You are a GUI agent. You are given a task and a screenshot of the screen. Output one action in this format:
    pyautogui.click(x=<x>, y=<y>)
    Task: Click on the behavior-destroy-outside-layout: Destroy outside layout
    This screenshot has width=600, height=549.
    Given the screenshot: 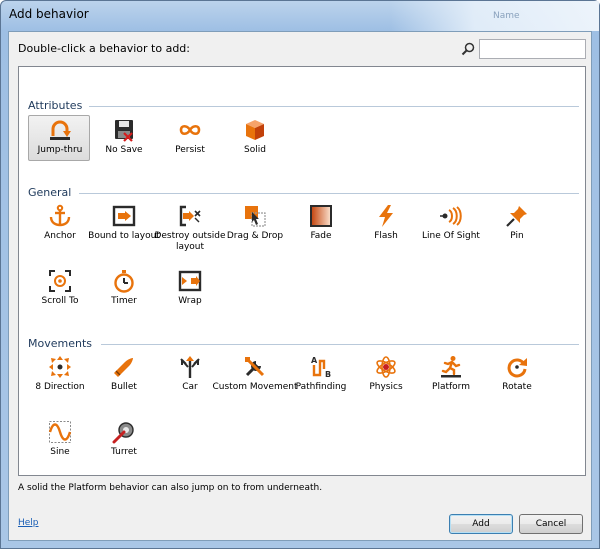 What is the action you would take?
    pyautogui.click(x=190, y=226)
    